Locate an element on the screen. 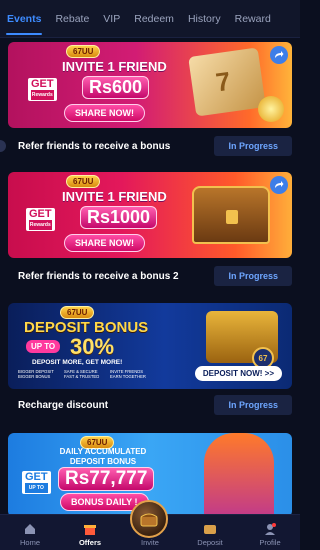 The height and width of the screenshot is (550, 320). get-subtext: UP TO is located at coordinates (36, 488).